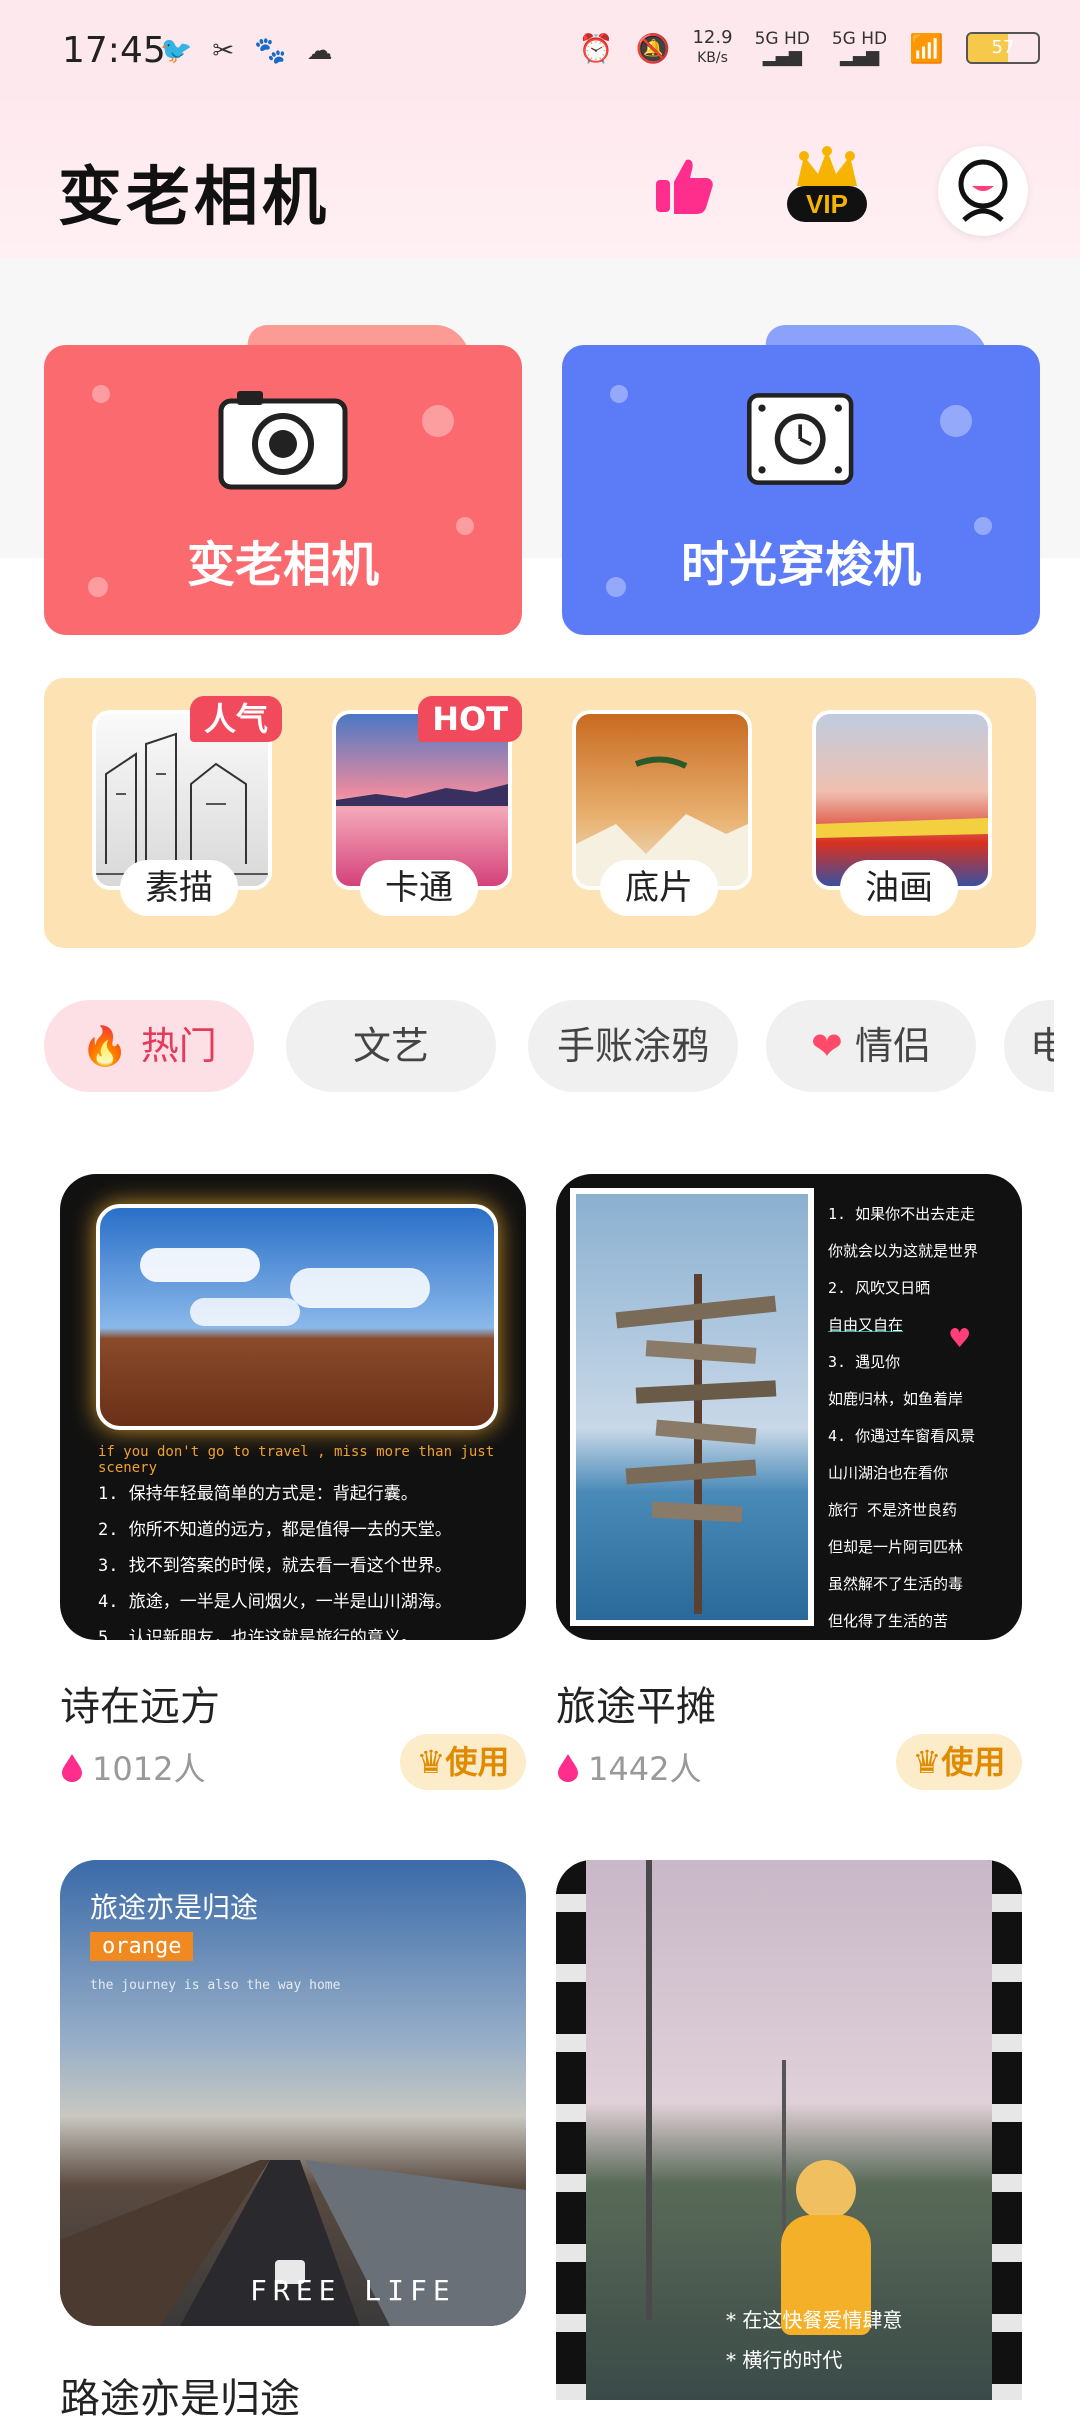 This screenshot has height=2424, width=1080. I want to click on quote-line: 如鹿归林，如鱼着岸, so click(896, 1399).